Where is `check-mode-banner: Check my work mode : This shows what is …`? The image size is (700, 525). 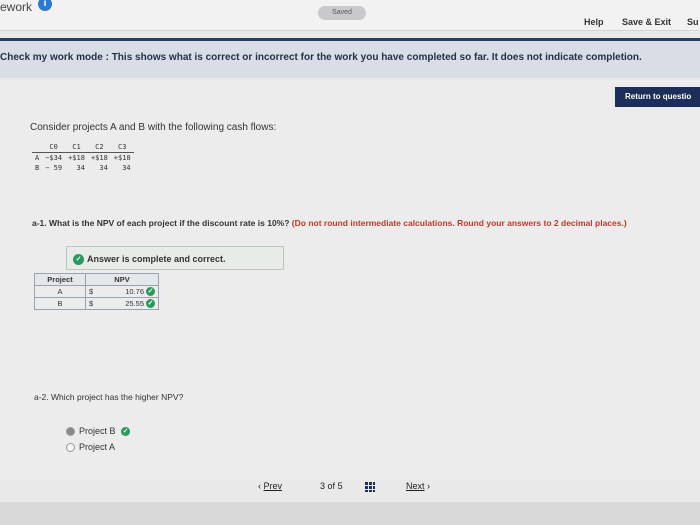
check-mode-banner: Check my work mode : This shows what is … is located at coordinates (350, 58).